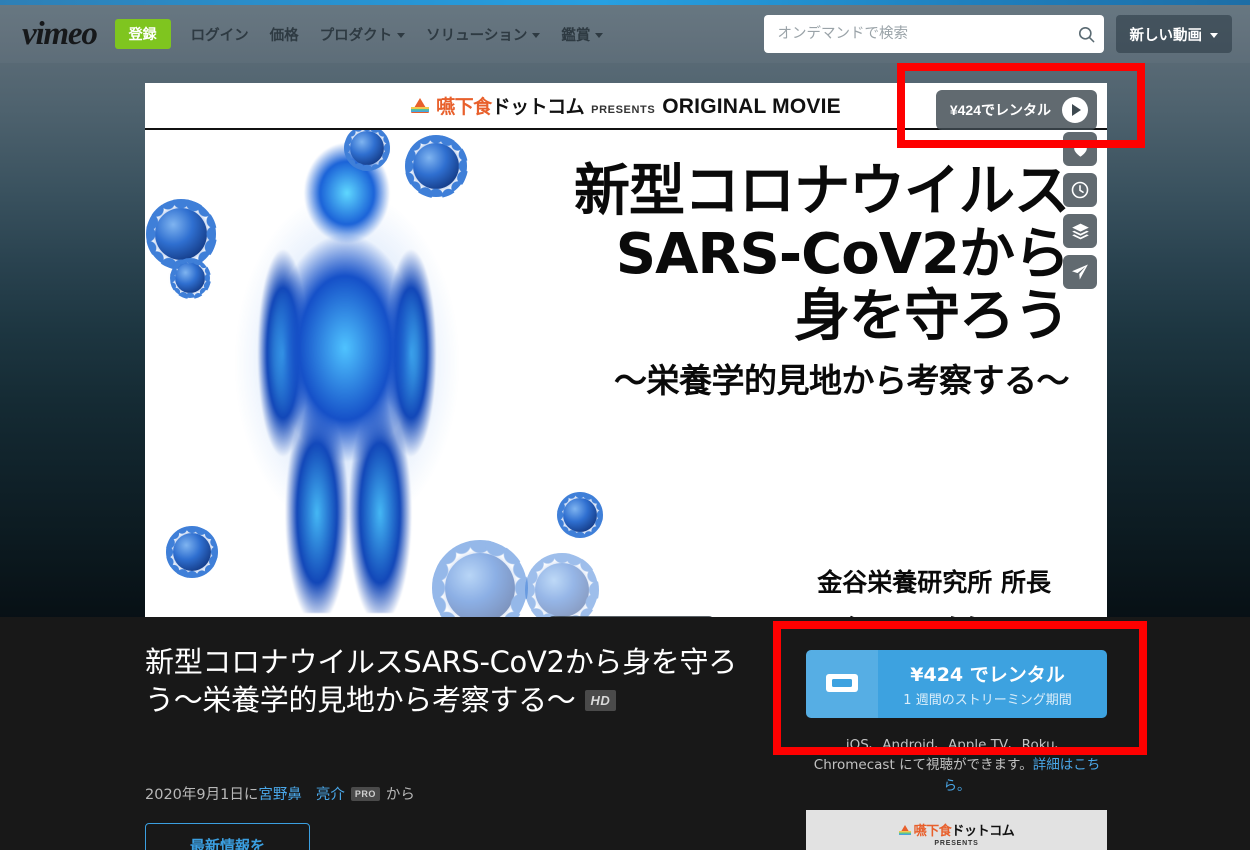 Image resolution: width=1250 pixels, height=850 pixels. What do you see at coordinates (600, 701) in the screenshot?
I see `hd-badge: HD` at bounding box center [600, 701].